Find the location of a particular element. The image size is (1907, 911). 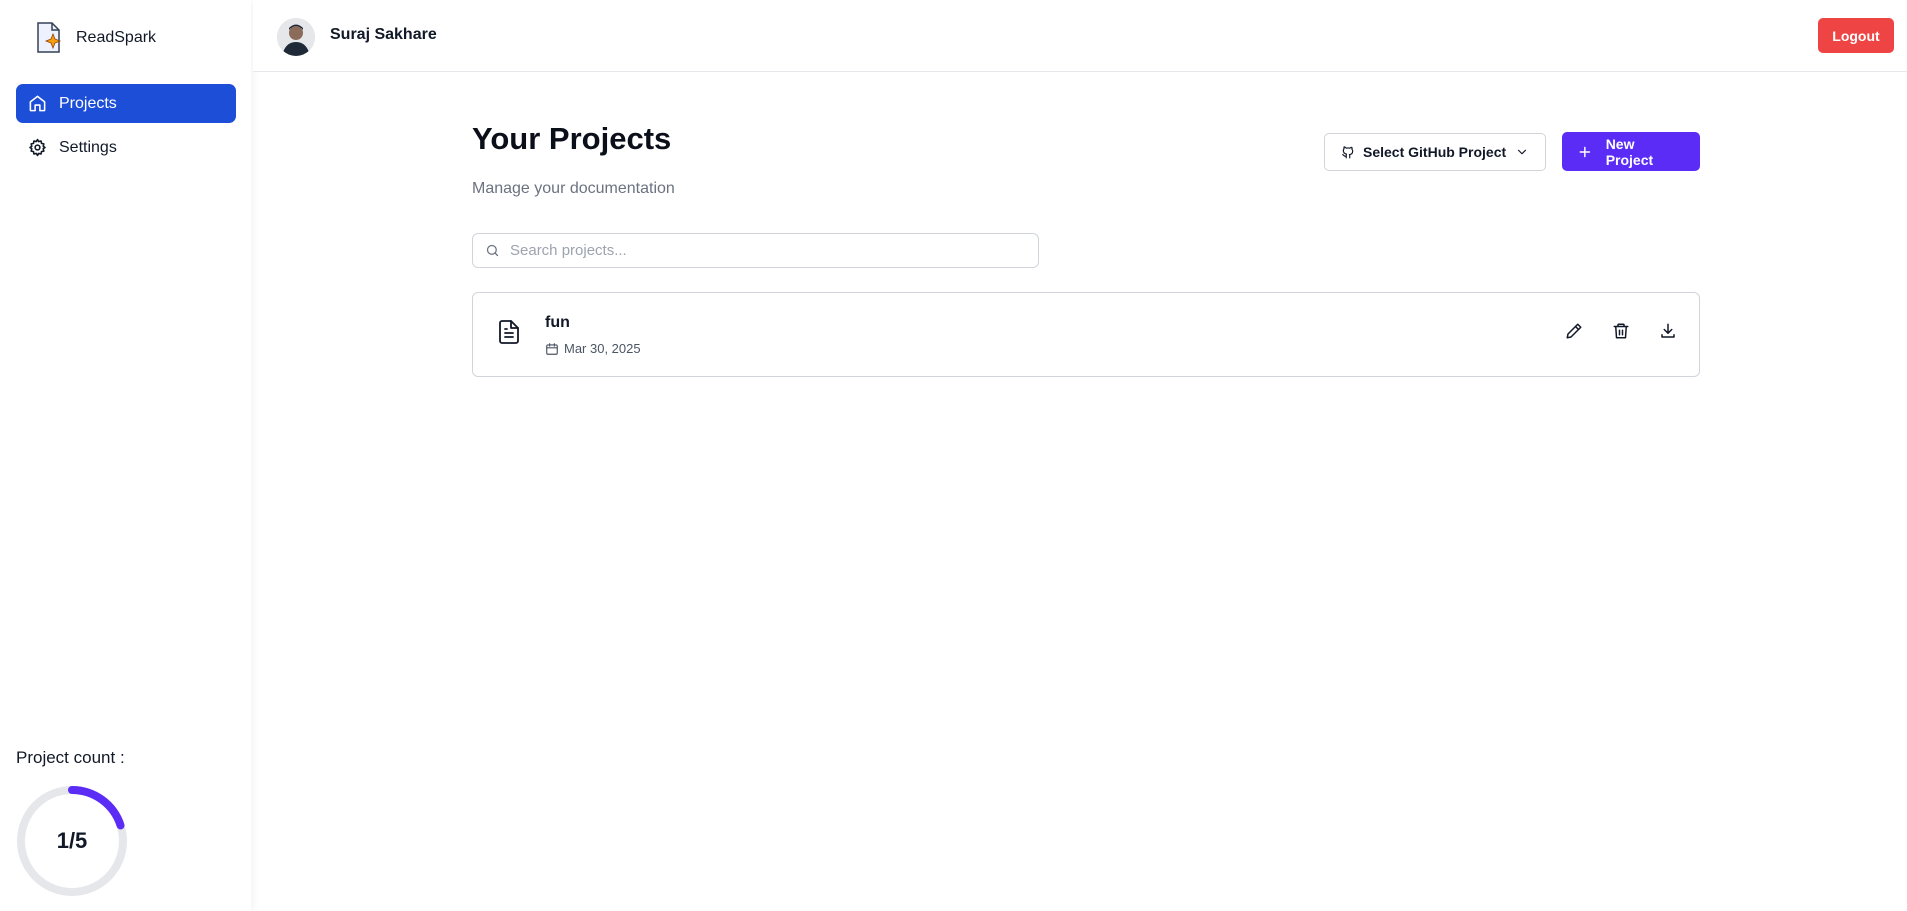

delete-button is located at coordinates (1621, 331).